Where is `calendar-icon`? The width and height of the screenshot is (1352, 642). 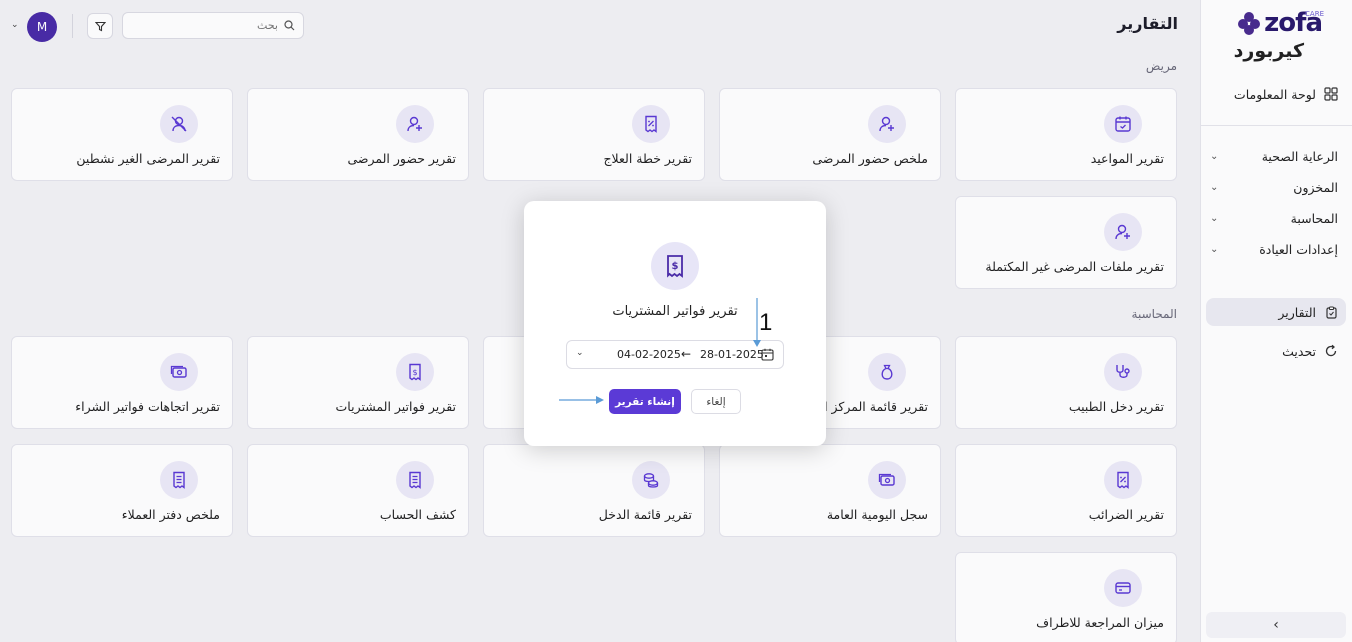
calendar-icon is located at coordinates (767, 356).